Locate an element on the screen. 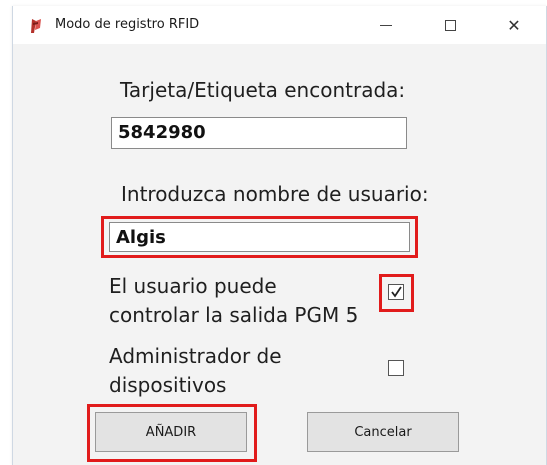  add-button: AÑADIR is located at coordinates (171, 432).